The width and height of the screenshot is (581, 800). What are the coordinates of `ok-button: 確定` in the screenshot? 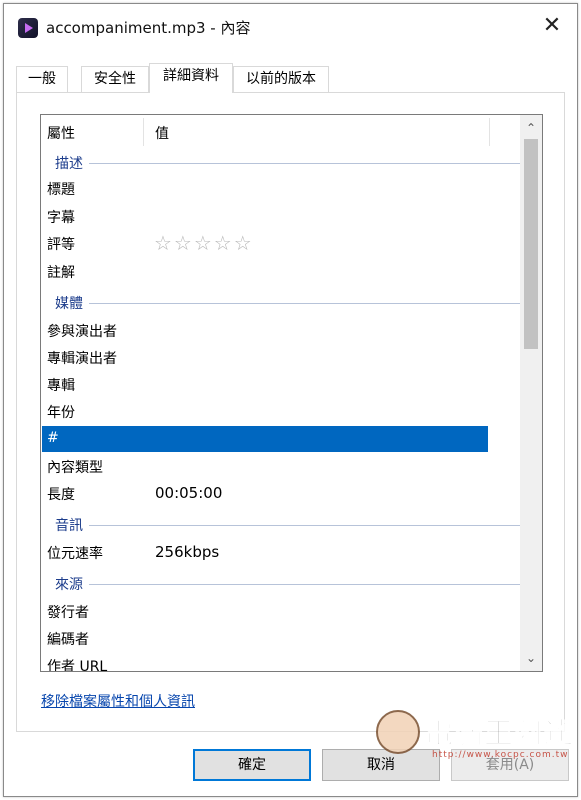 It's located at (252, 765).